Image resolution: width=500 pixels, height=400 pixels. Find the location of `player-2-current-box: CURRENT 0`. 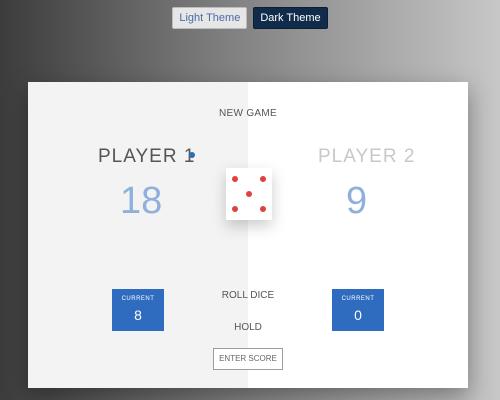

player-2-current-box: CURRENT 0 is located at coordinates (358, 310).